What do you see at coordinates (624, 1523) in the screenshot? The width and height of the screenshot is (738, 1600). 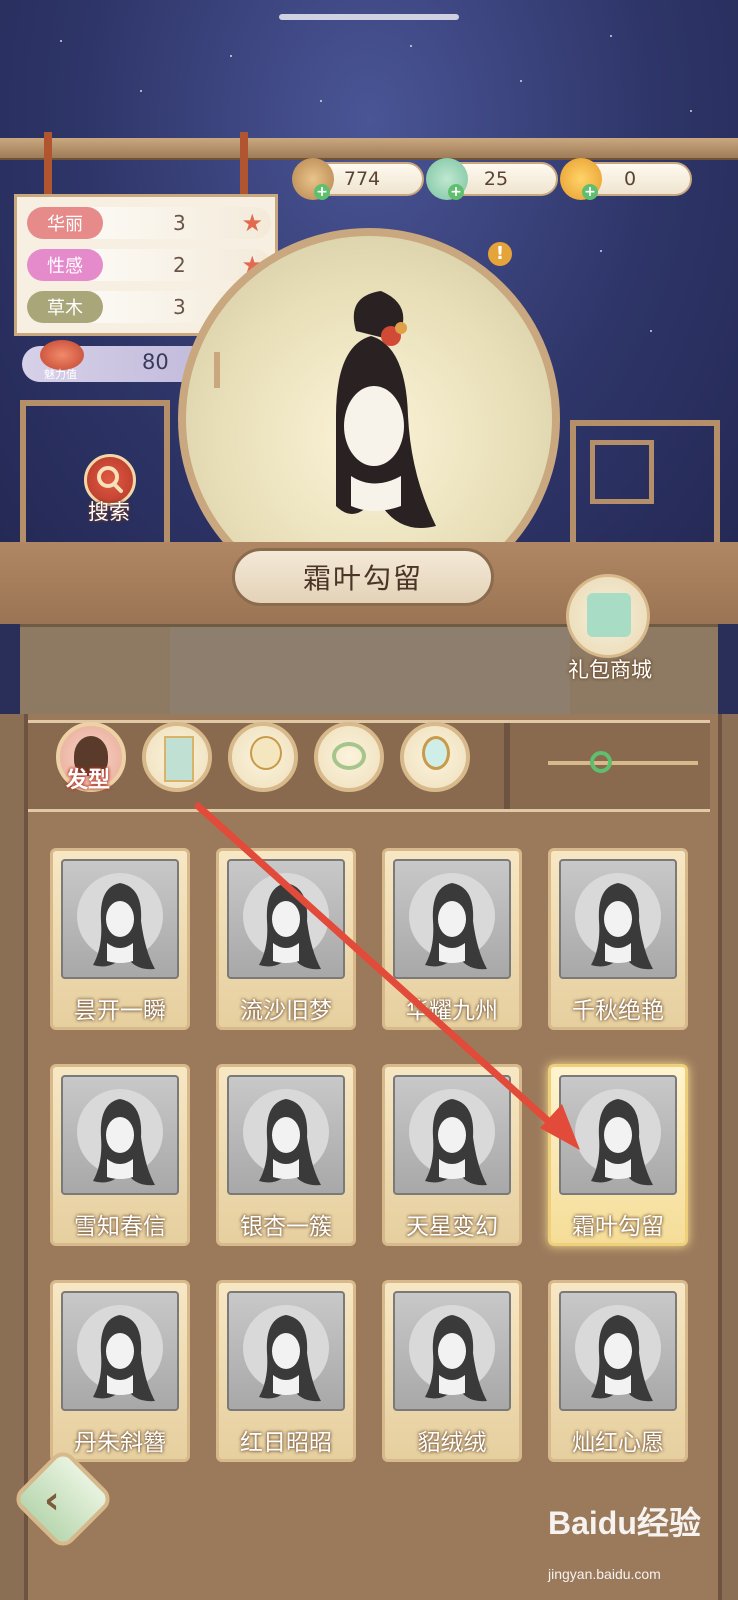 I see `watermark-brand: Baidu经验` at bounding box center [624, 1523].